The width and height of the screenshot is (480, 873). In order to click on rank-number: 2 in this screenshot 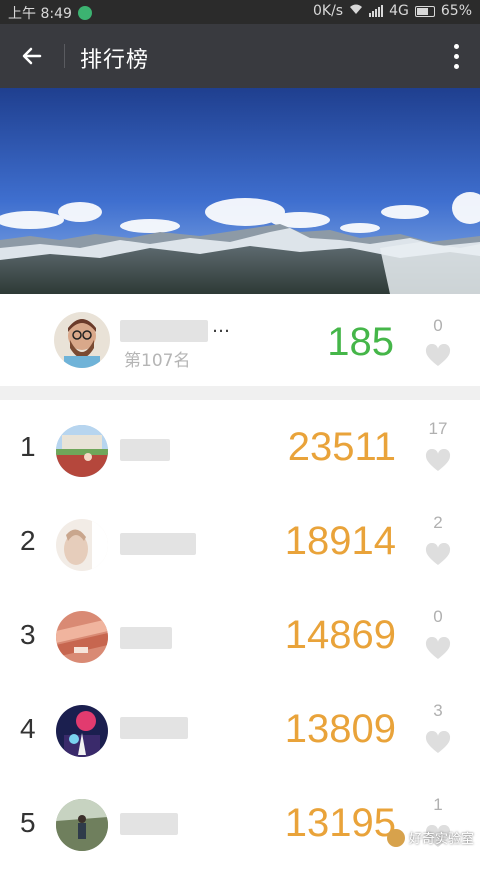, I will do `click(28, 540)`.